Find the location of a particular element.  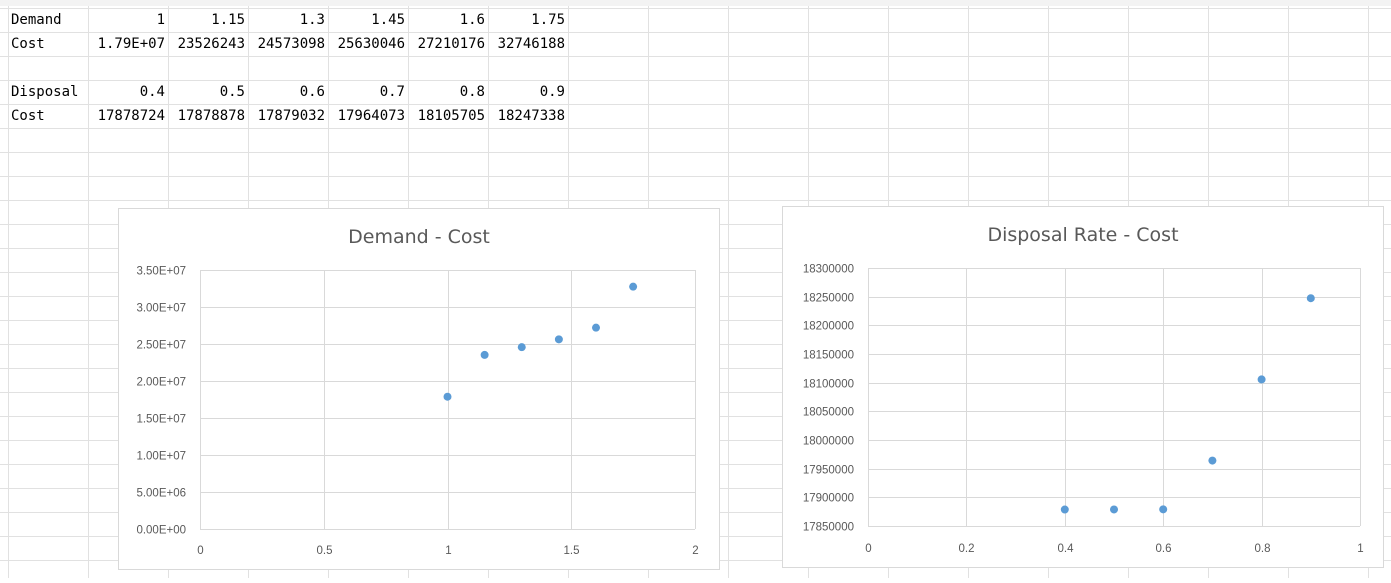

cell-c5: 17878878 is located at coordinates (208, 116).